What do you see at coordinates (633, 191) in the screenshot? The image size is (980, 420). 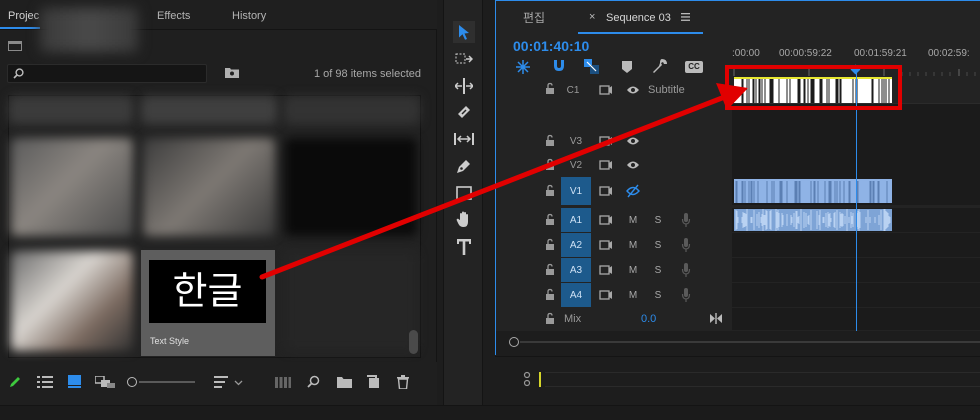 I see `eye-hidden-icon` at bounding box center [633, 191].